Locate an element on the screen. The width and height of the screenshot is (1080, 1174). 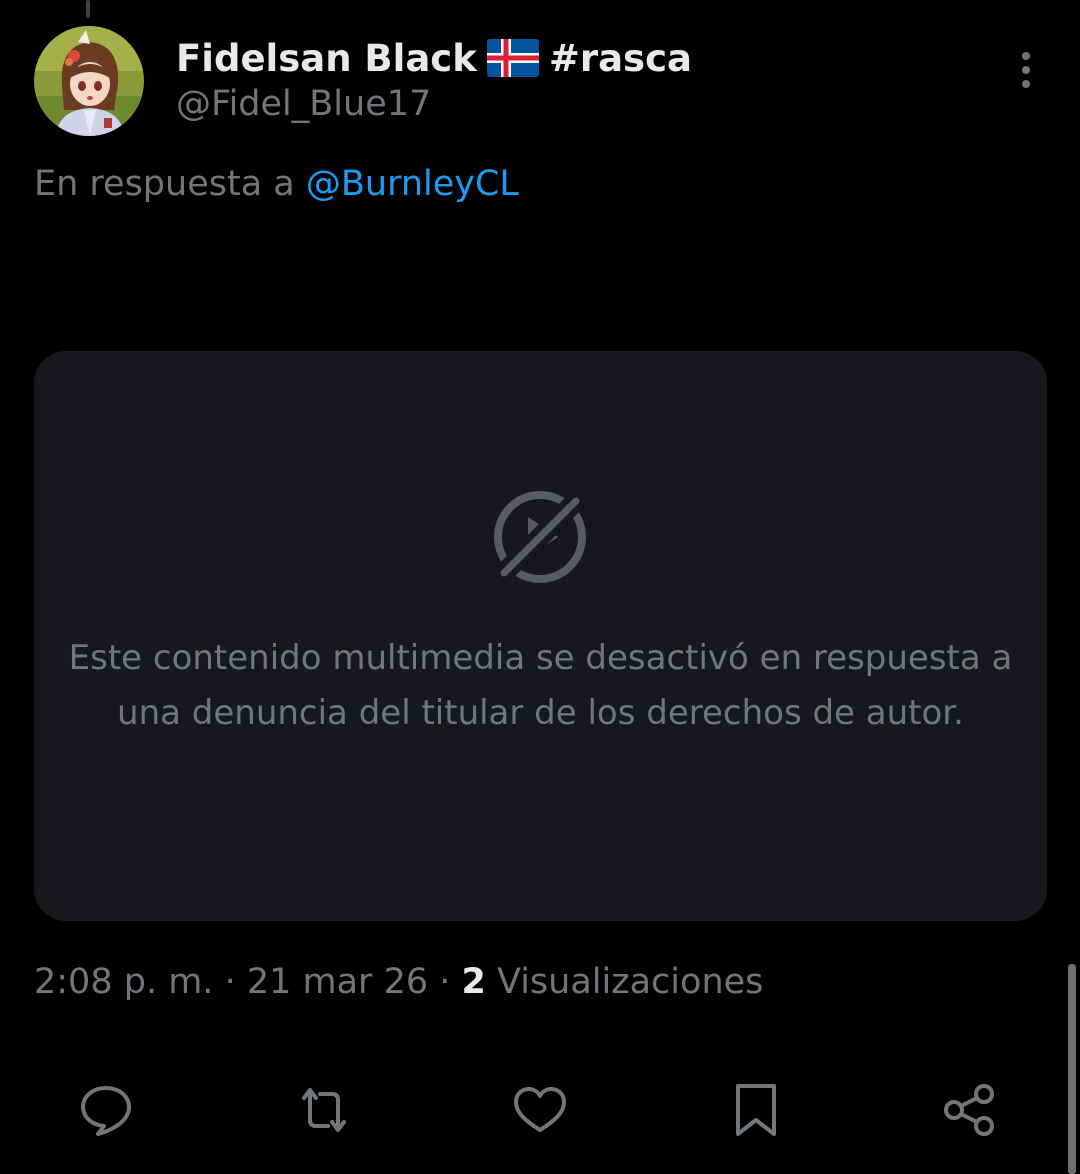
retweet-button is located at coordinates (324, 1110).